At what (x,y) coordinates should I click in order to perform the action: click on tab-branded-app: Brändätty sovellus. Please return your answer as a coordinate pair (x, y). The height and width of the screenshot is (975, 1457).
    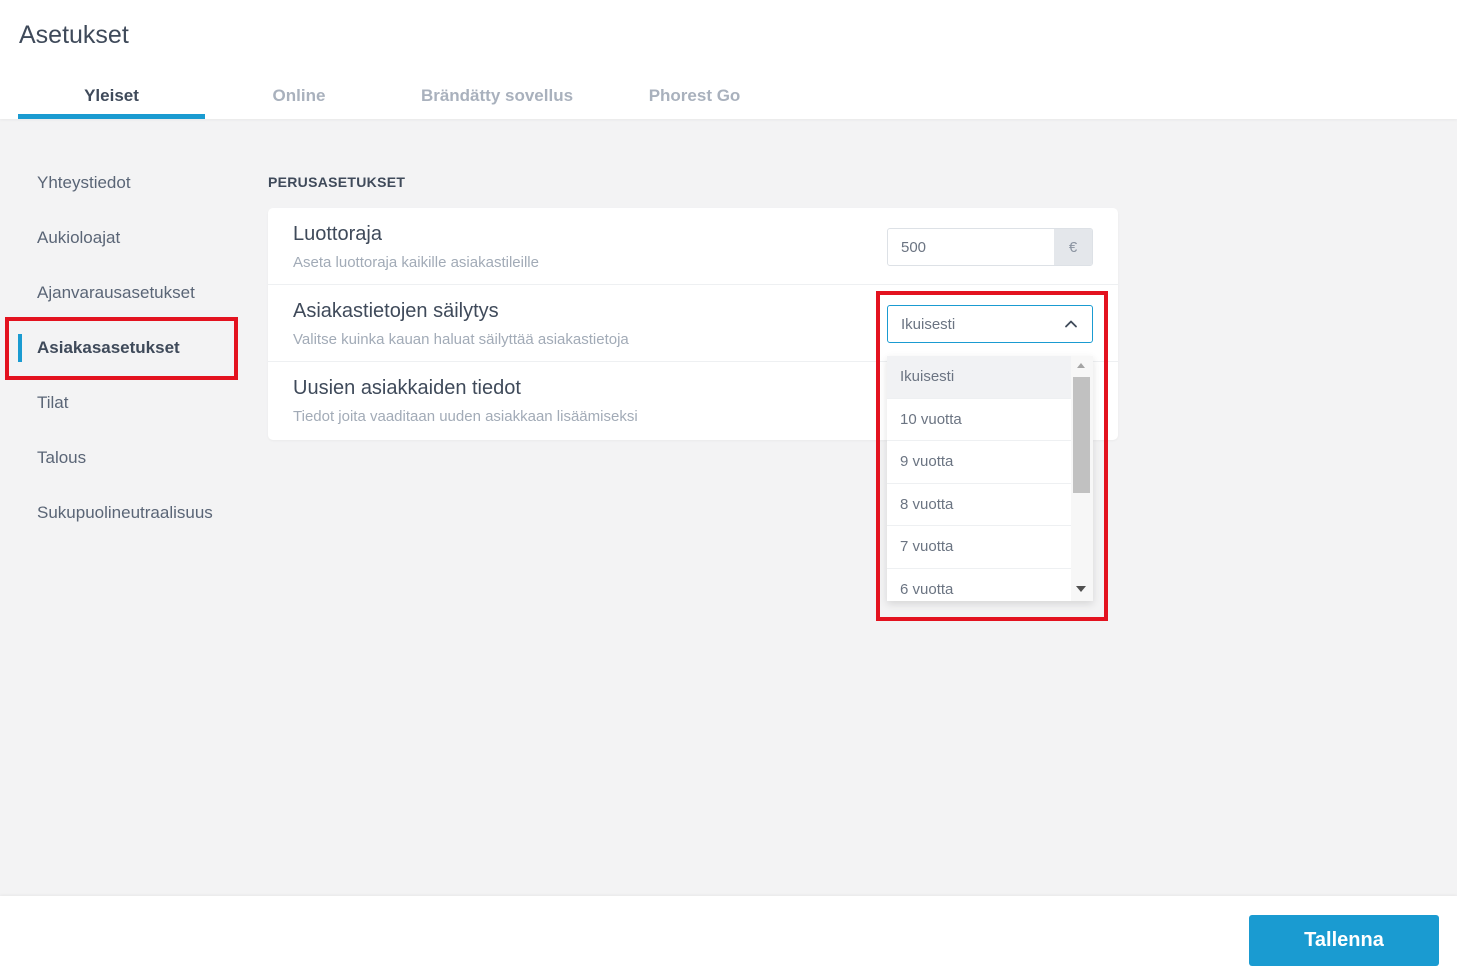
    Looking at the image, I should click on (497, 95).